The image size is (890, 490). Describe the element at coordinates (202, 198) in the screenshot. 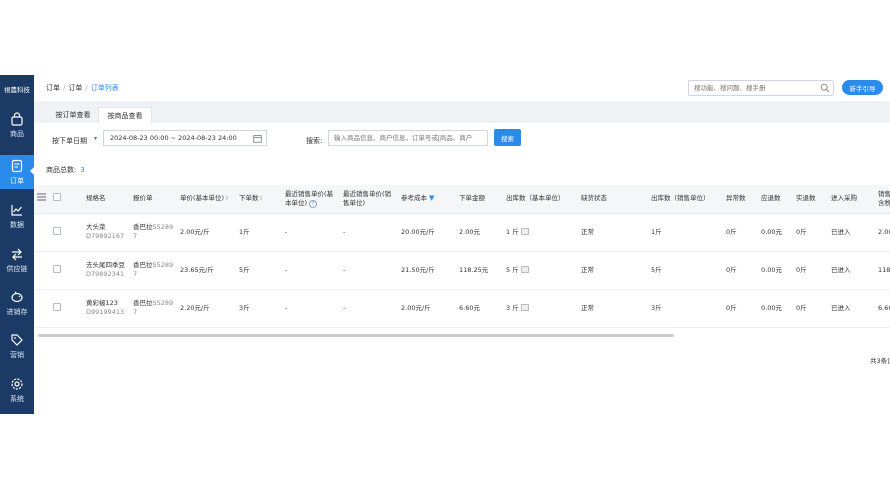

I see `col-header-label: 单价(基本单位)` at that location.